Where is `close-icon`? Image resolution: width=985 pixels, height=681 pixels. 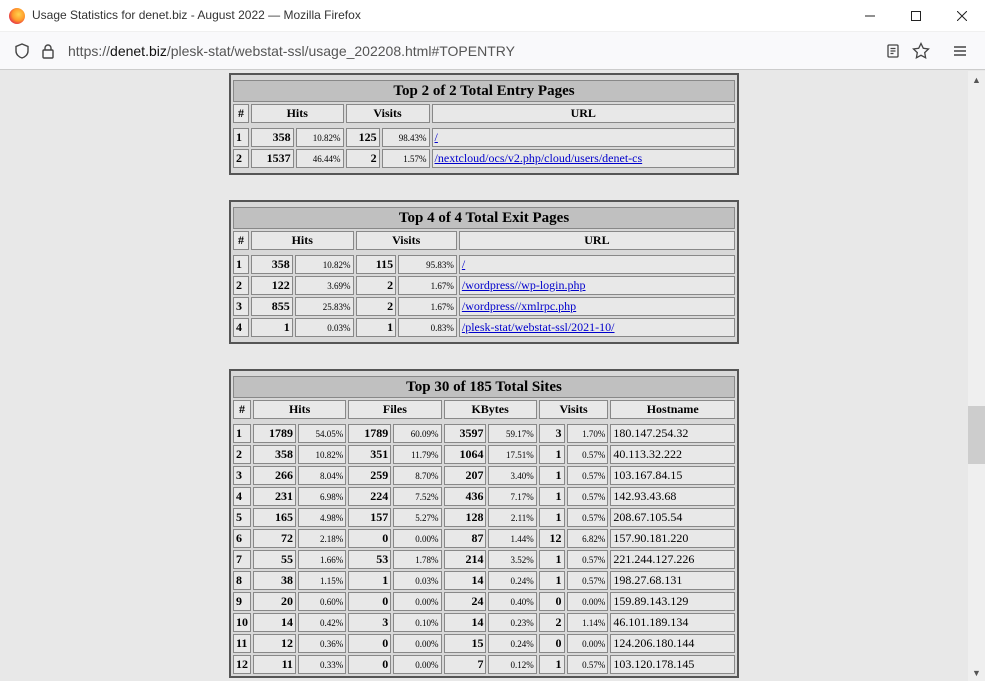
close-icon is located at coordinates (962, 16).